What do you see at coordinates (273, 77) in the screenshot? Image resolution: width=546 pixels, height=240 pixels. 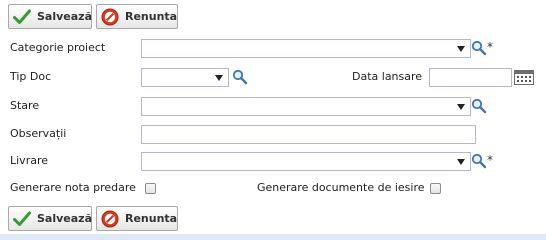 I see `row-tip-doc: Tip Doc Data lansare` at bounding box center [273, 77].